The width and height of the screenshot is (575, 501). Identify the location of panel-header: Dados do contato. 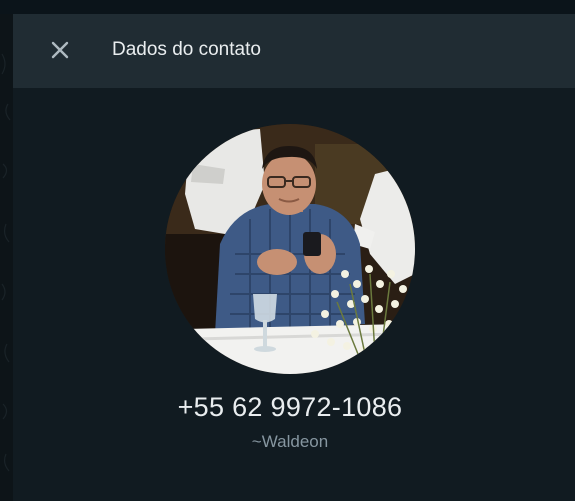
(294, 51).